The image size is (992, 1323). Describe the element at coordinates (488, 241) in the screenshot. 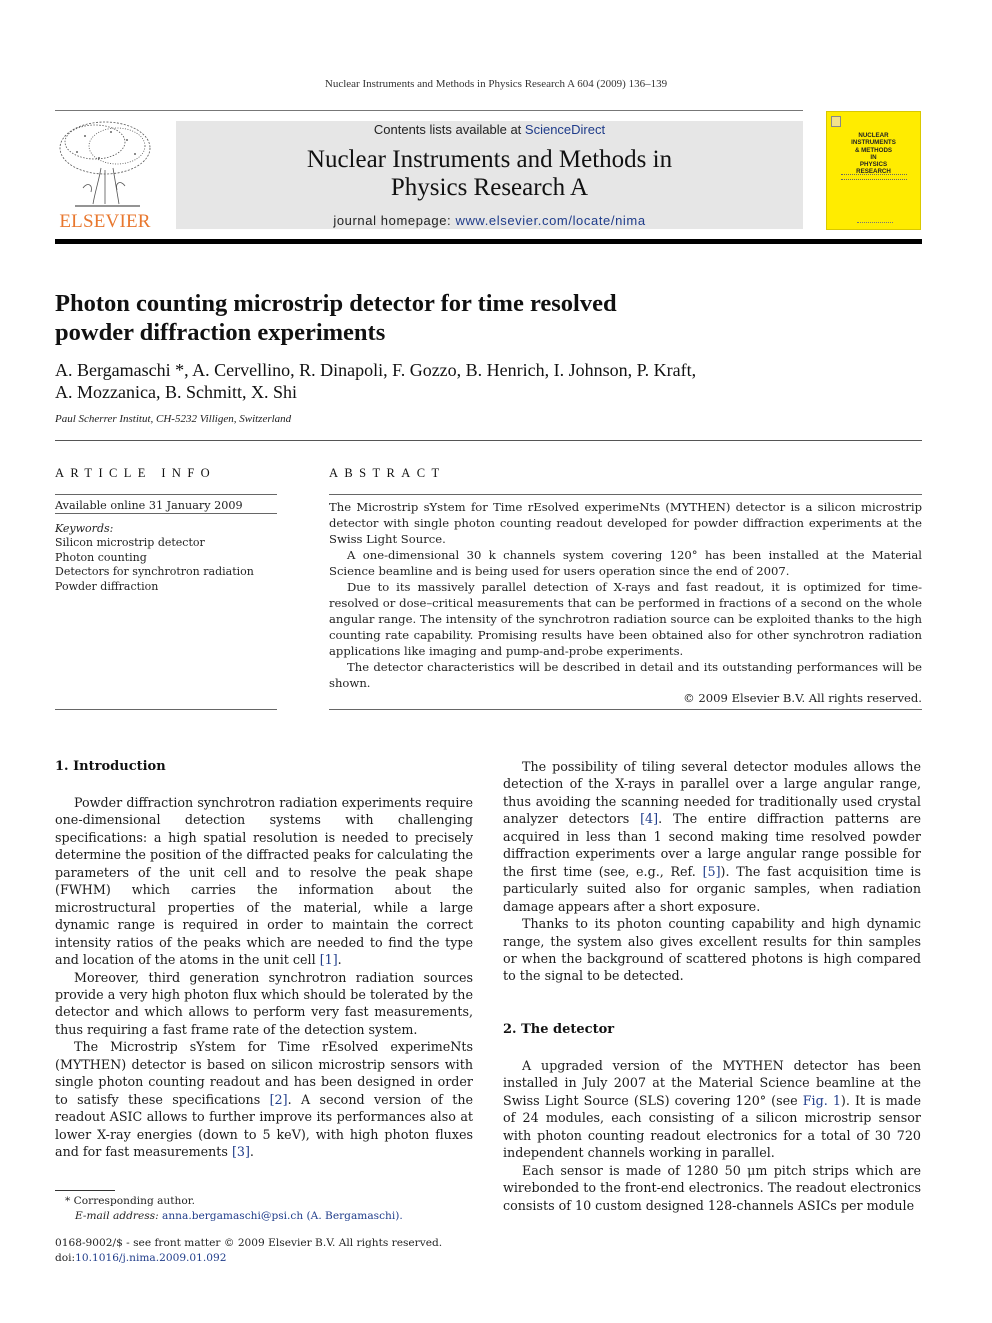

I see `header-thick-rule` at that location.